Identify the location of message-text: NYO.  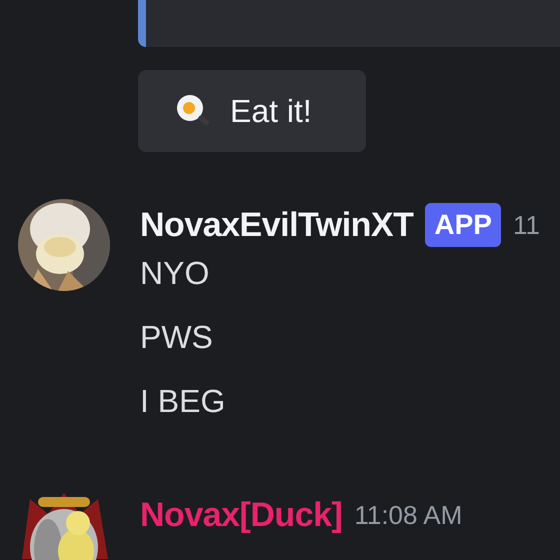
(175, 273).